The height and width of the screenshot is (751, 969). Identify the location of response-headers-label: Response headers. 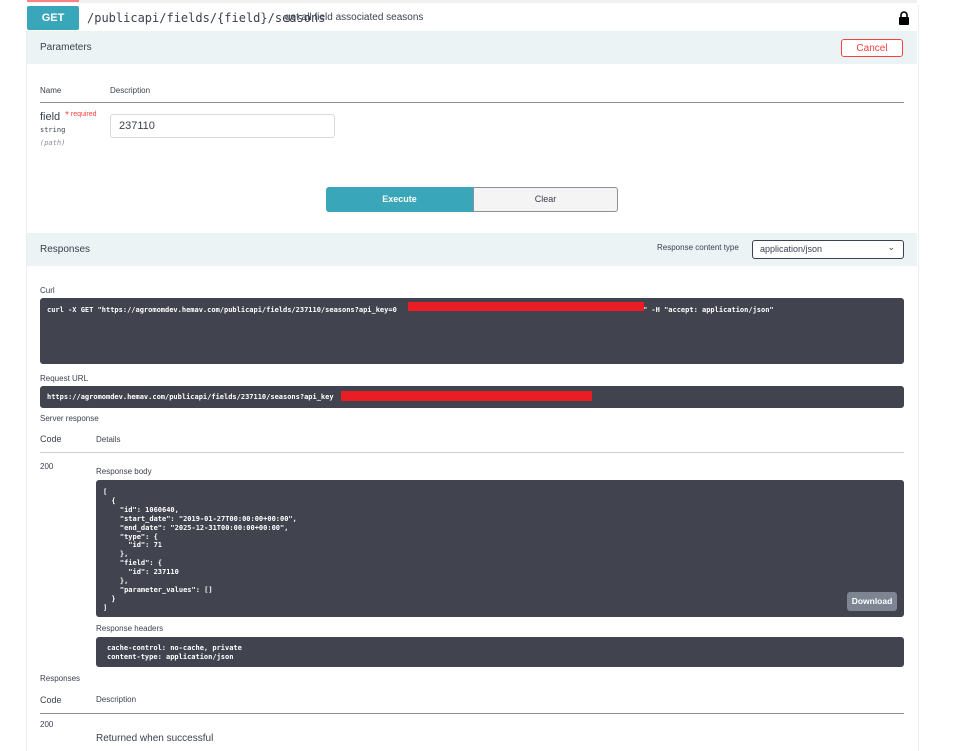
(130, 628).